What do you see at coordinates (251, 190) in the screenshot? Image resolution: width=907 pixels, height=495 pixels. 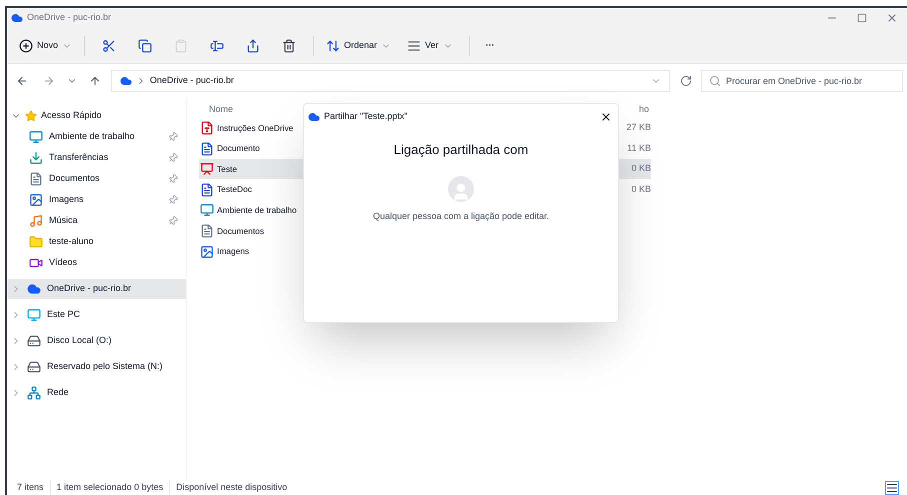 I see `file-name: TesteDoc` at bounding box center [251, 190].